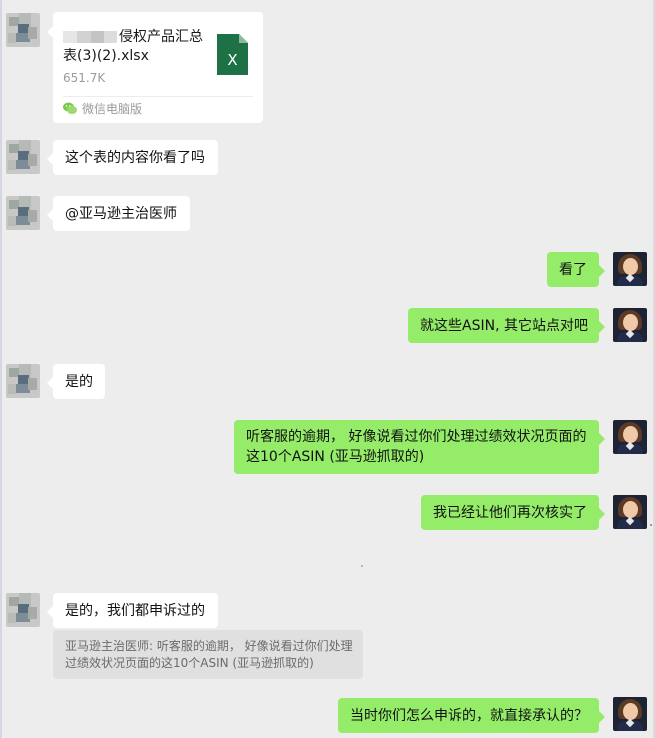  I want to click on outgoing-message-bubble: 就这些ASIN, 其它站点对吧, so click(506, 325).